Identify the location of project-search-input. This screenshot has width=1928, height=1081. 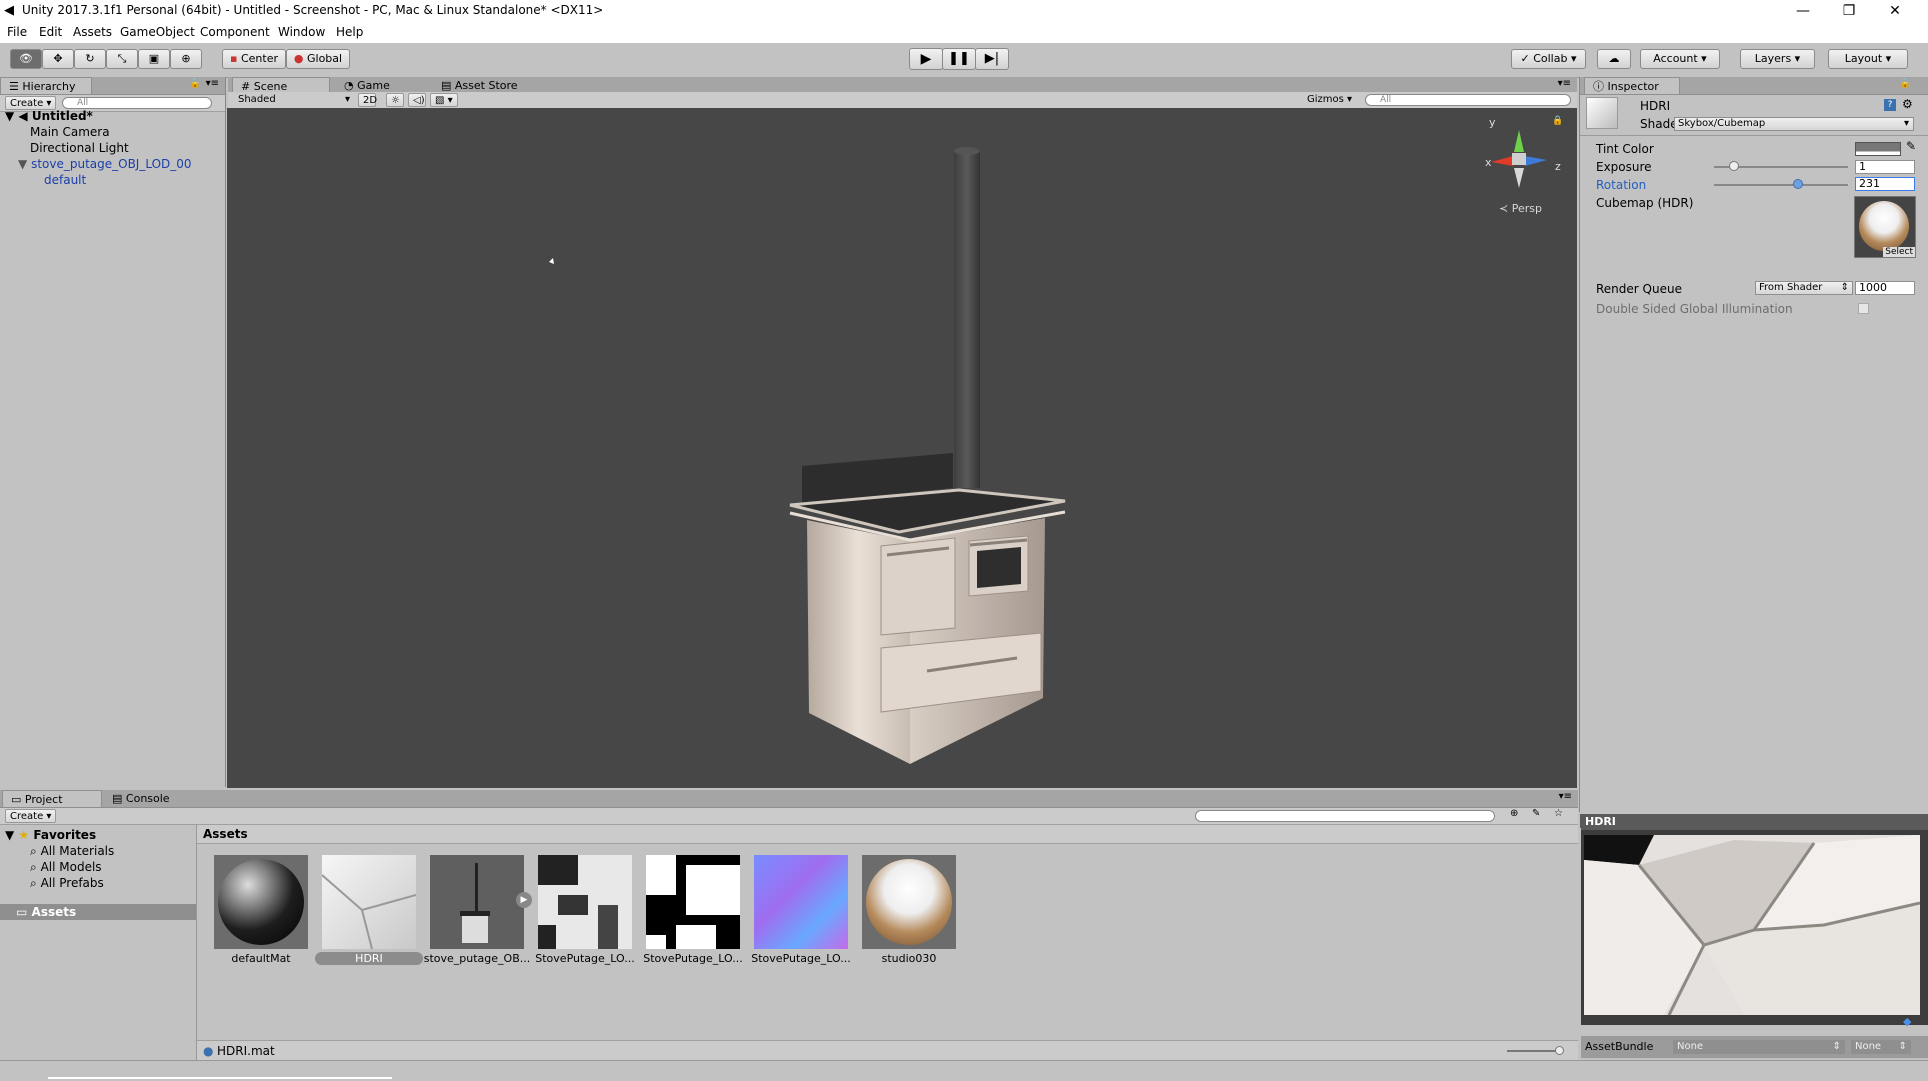
(1345, 816).